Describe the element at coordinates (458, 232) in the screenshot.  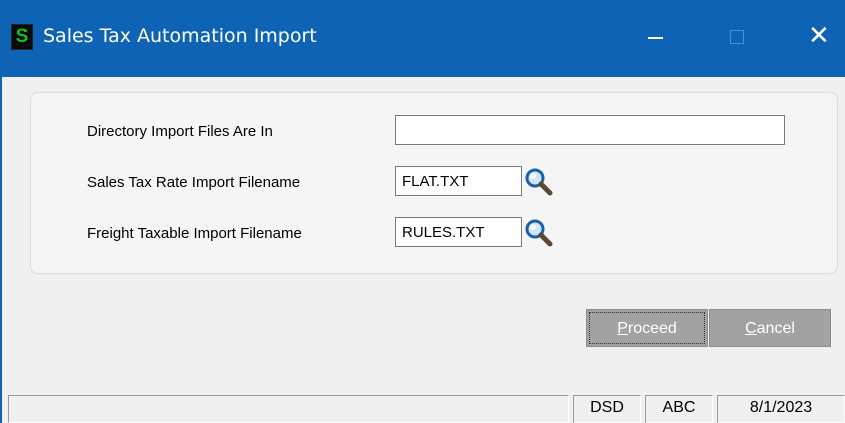
I see `freight-file-input: RULES.TXT` at that location.